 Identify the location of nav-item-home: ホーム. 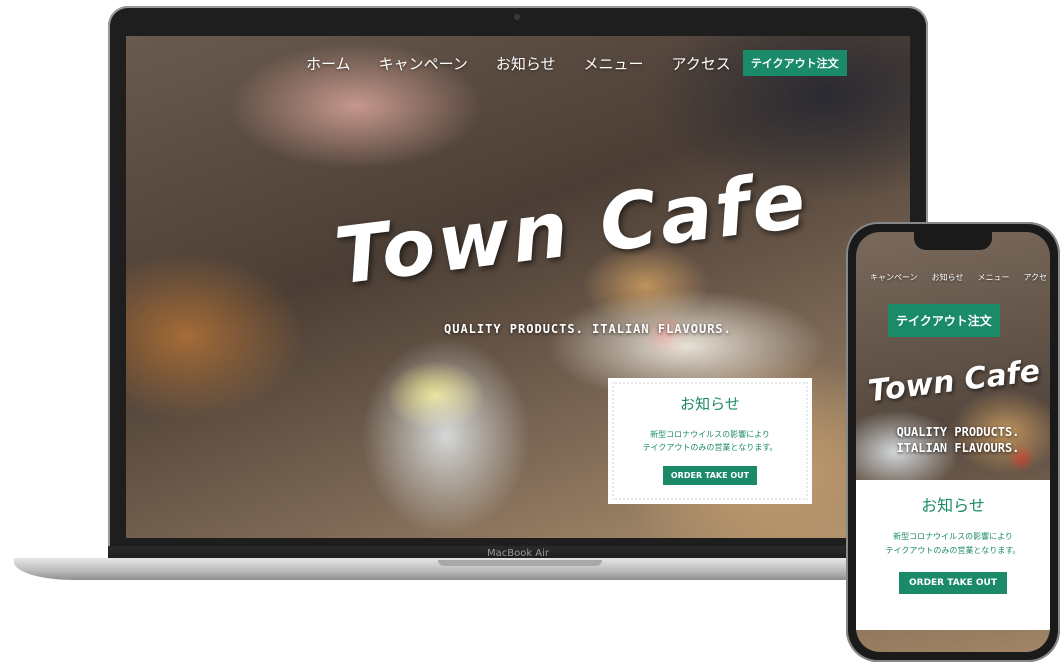
(328, 63).